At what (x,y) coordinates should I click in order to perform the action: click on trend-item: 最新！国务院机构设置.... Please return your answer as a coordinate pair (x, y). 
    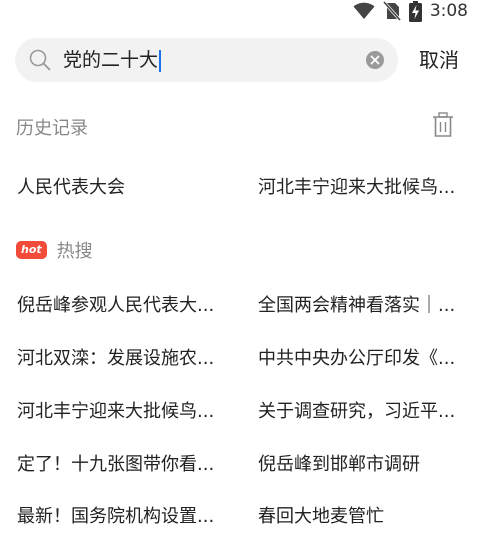
    Looking at the image, I should click on (122, 515).